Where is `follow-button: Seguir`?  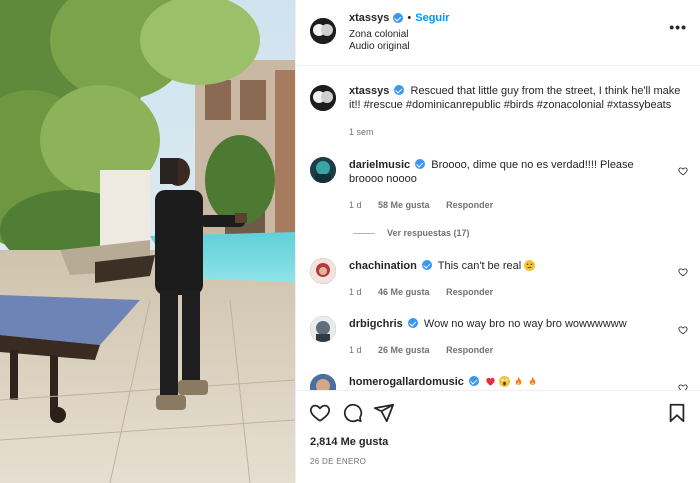
follow-button: Seguir is located at coordinates (432, 18).